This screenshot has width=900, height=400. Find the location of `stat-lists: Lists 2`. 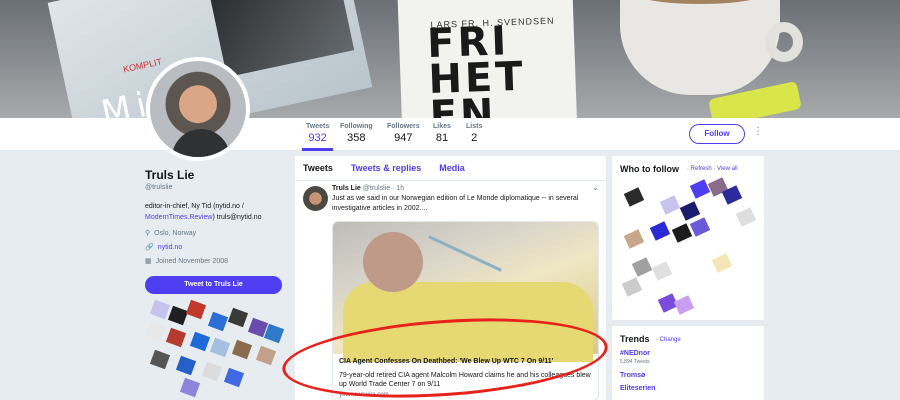

stat-lists: Lists 2 is located at coordinates (474, 133).